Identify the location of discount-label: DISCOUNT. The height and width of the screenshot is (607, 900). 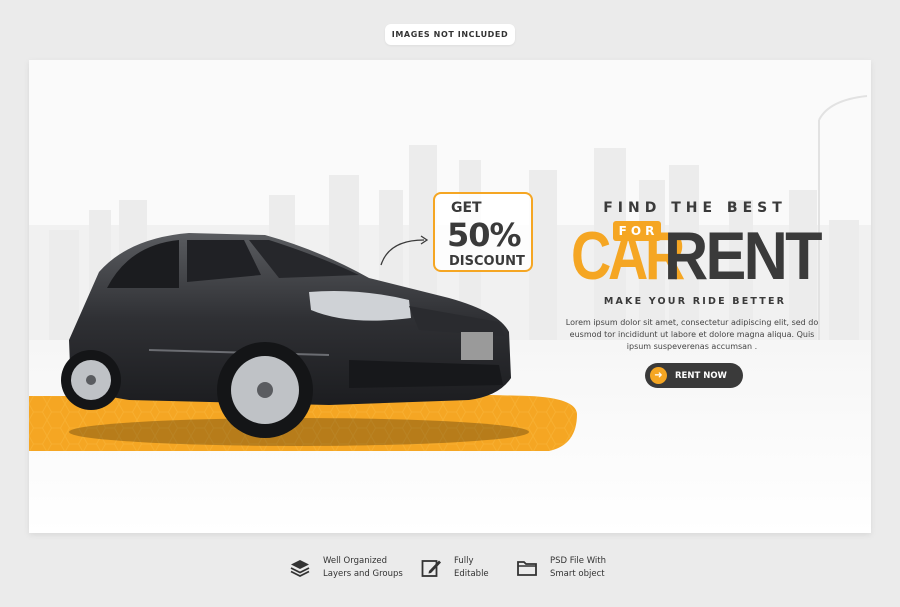
(487, 261).